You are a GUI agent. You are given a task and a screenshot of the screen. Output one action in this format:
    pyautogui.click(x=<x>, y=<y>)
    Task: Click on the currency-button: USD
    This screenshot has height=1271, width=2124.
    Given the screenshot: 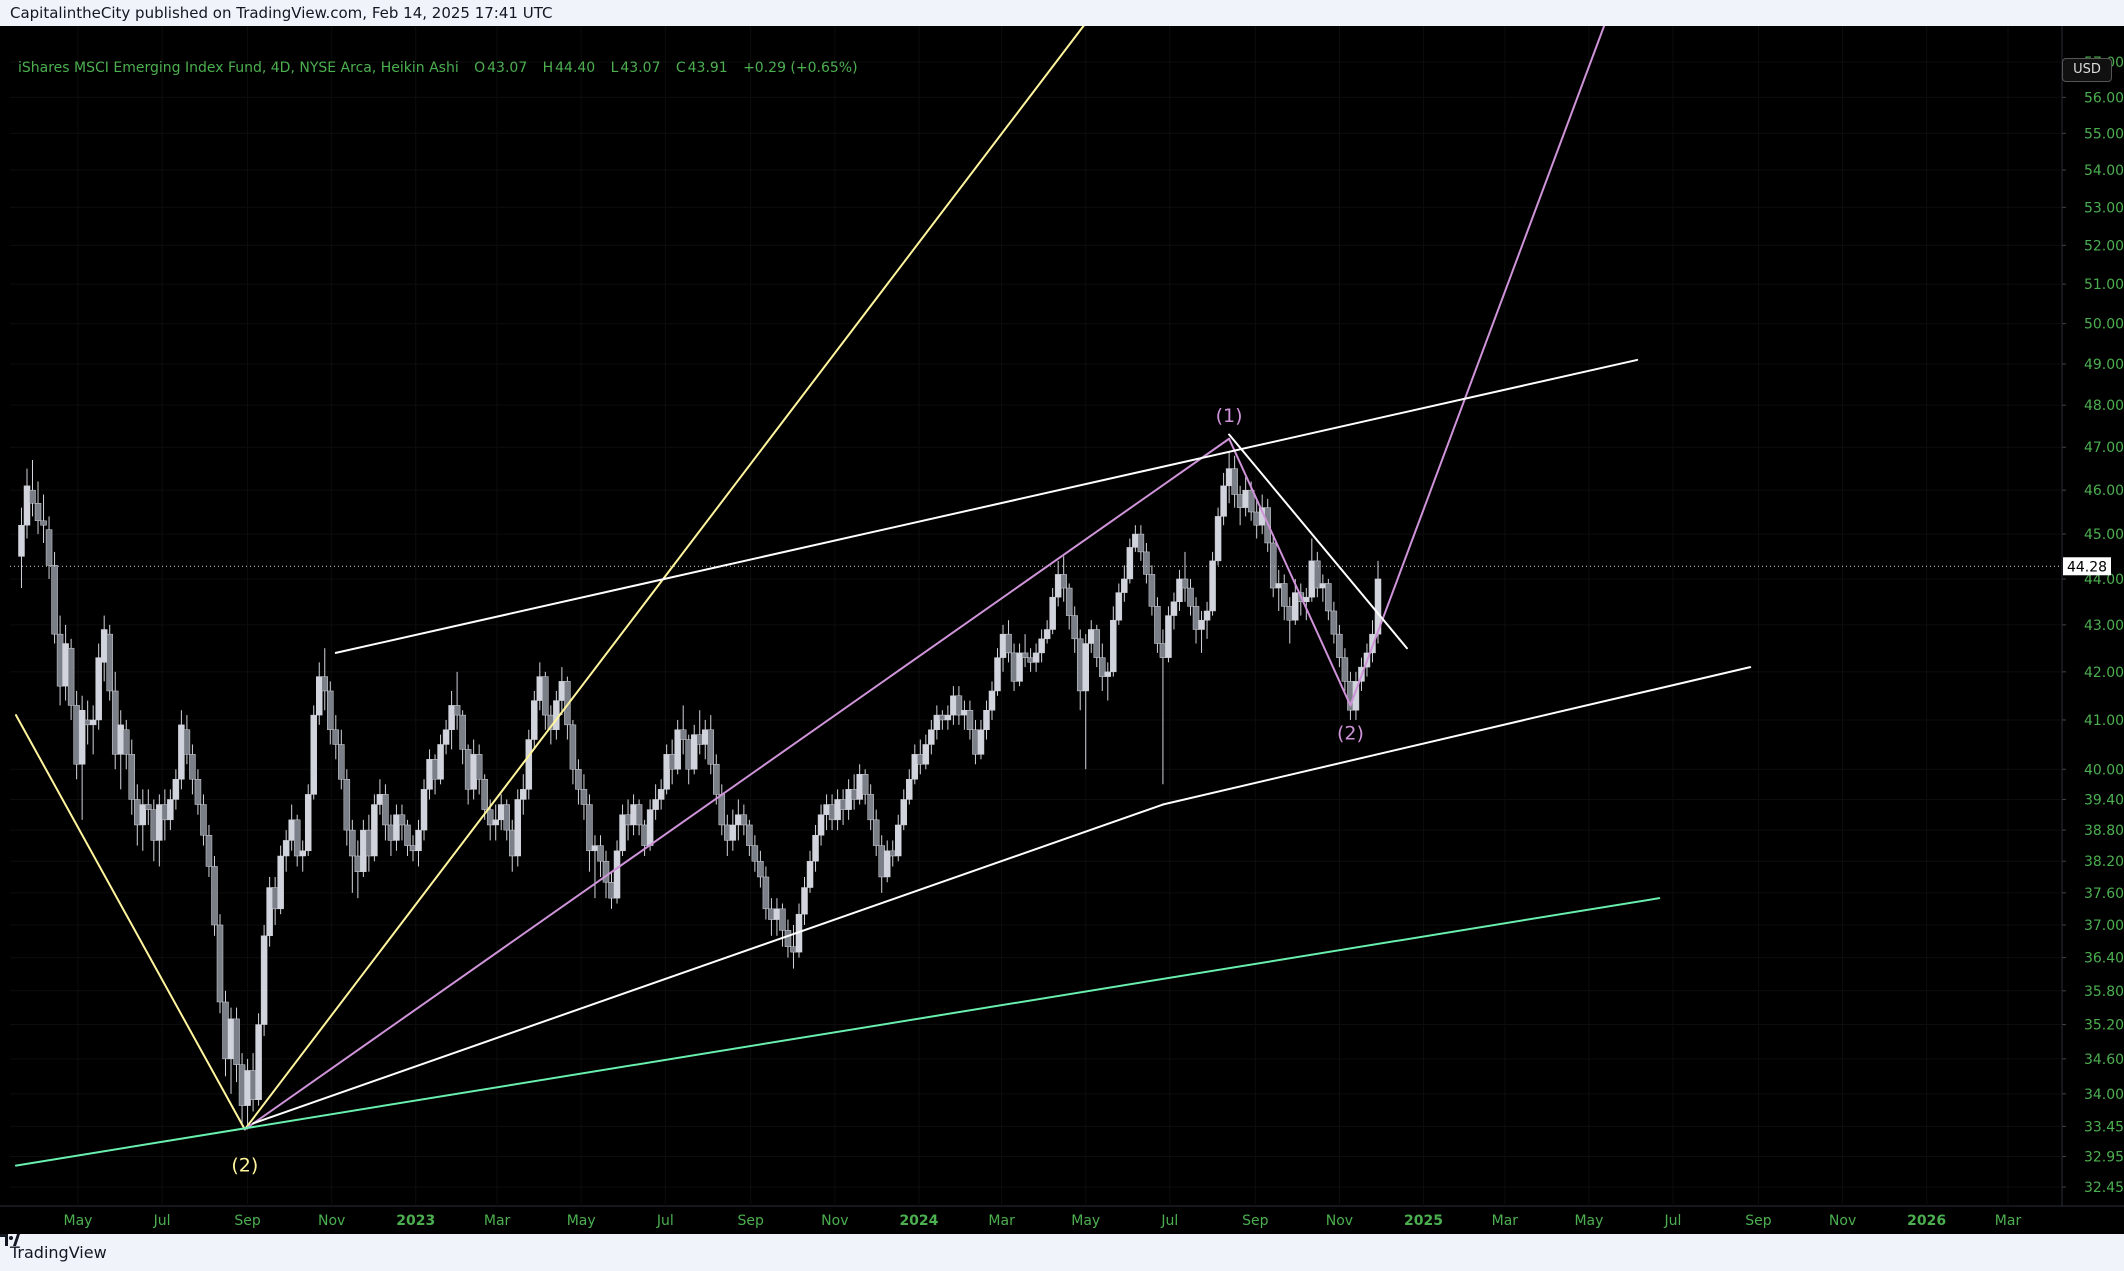 What is the action you would take?
    pyautogui.click(x=2087, y=70)
    